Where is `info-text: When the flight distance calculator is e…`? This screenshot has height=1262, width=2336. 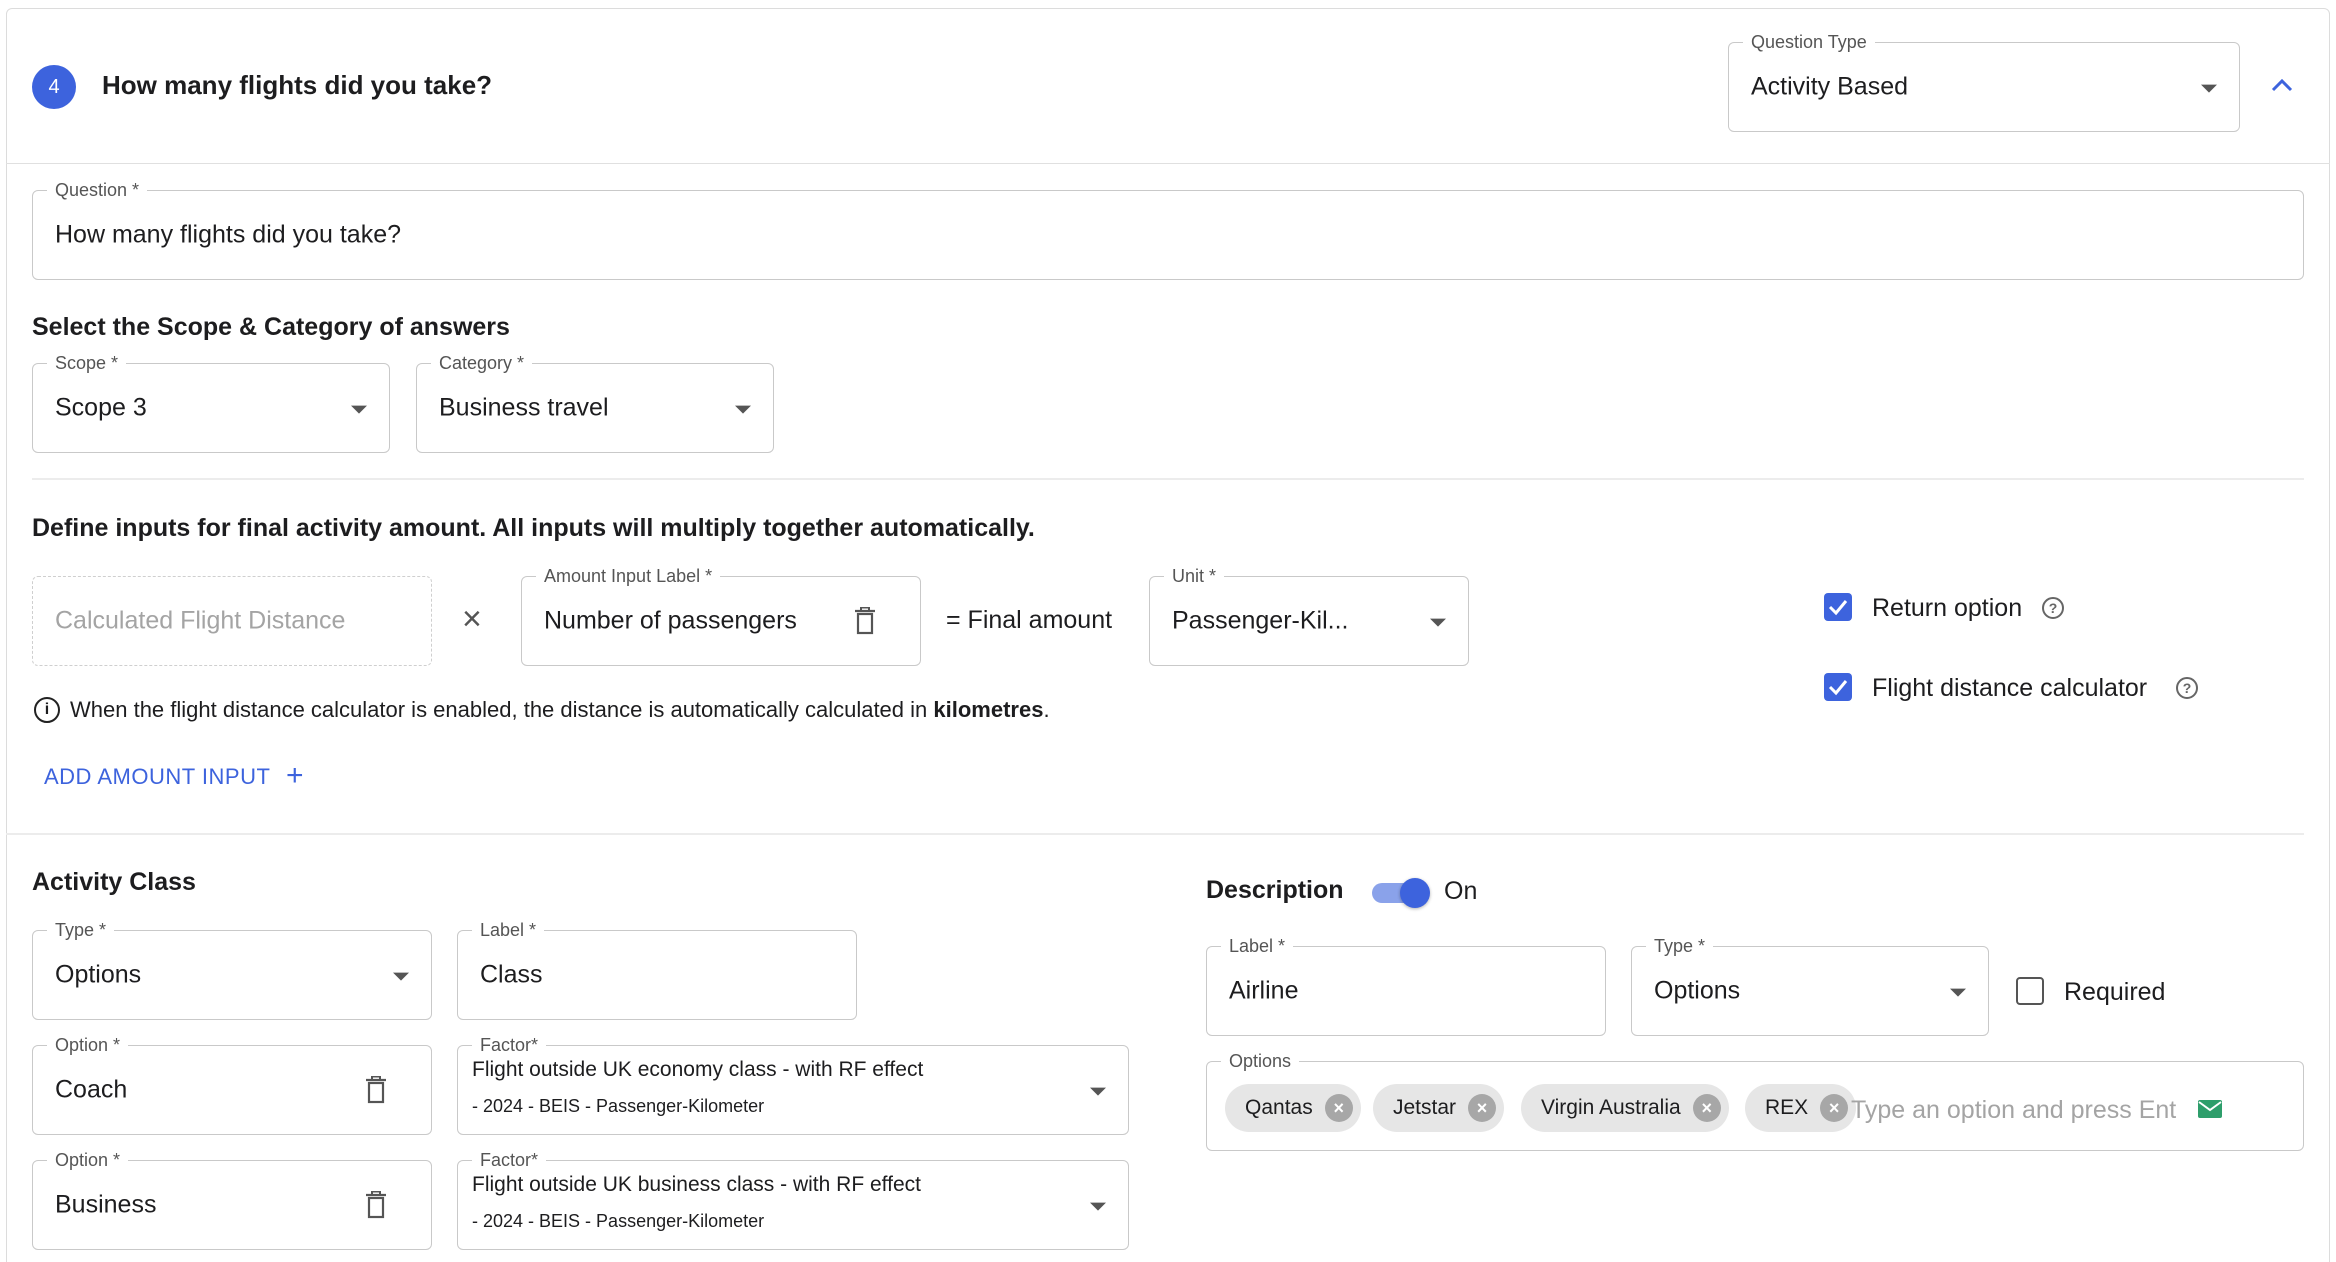 info-text: When the flight distance calculator is e… is located at coordinates (560, 709).